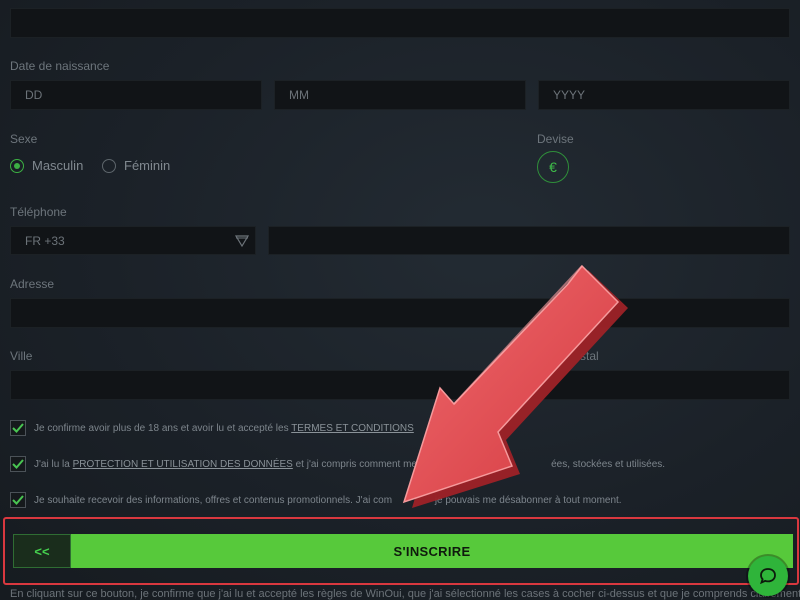 The height and width of the screenshot is (600, 800). What do you see at coordinates (529, 240) in the screenshot?
I see `phone-number-input` at bounding box center [529, 240].